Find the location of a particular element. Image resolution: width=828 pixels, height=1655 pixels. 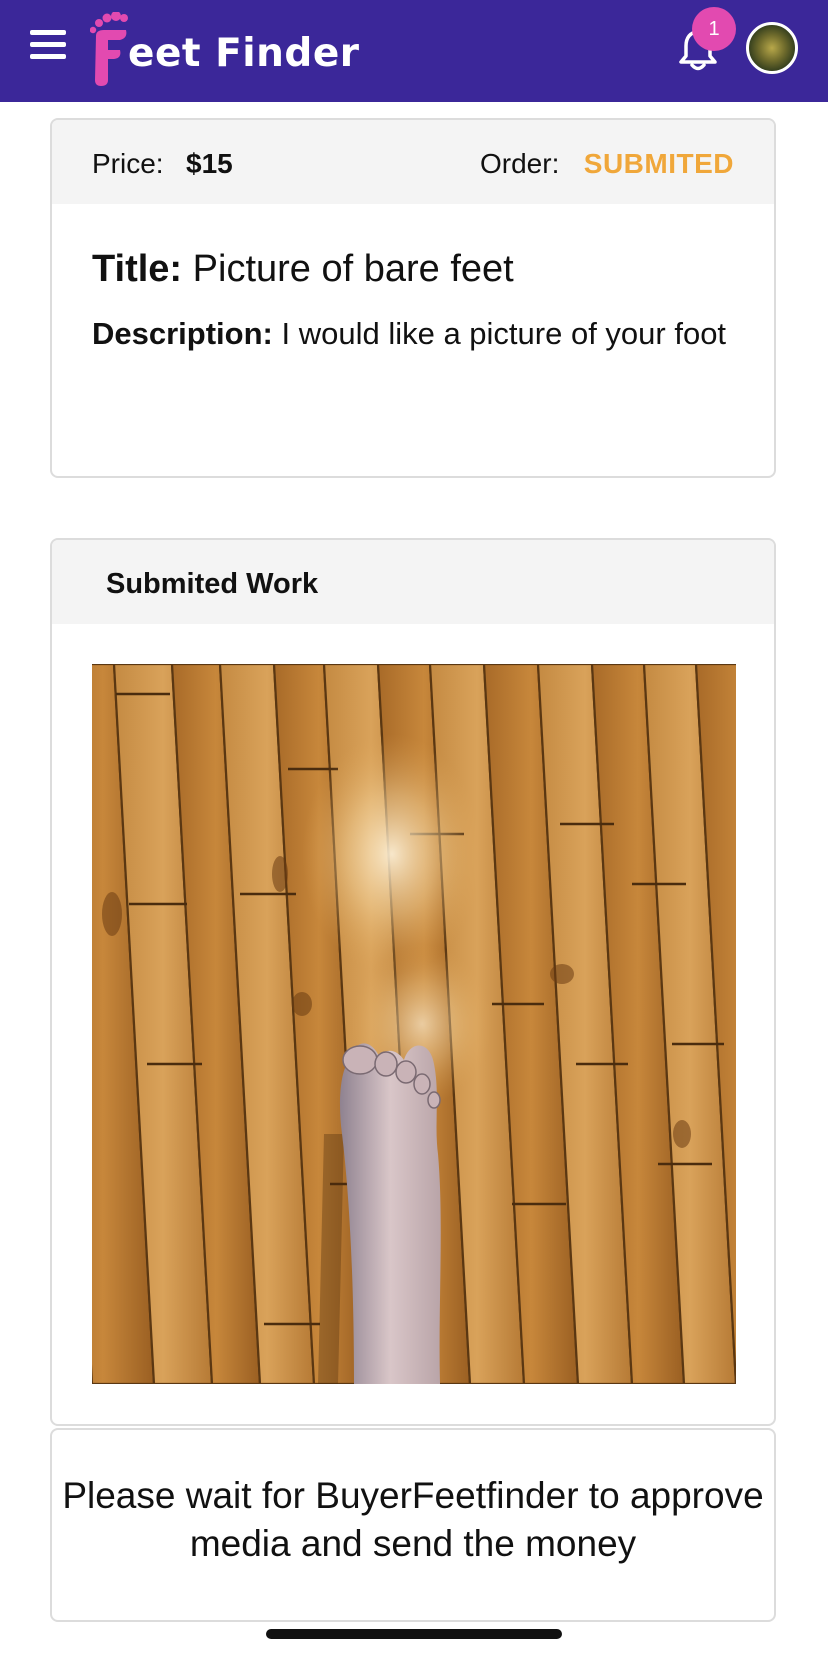

submitted-work-heading: Submited Work is located at coordinates (212, 584).